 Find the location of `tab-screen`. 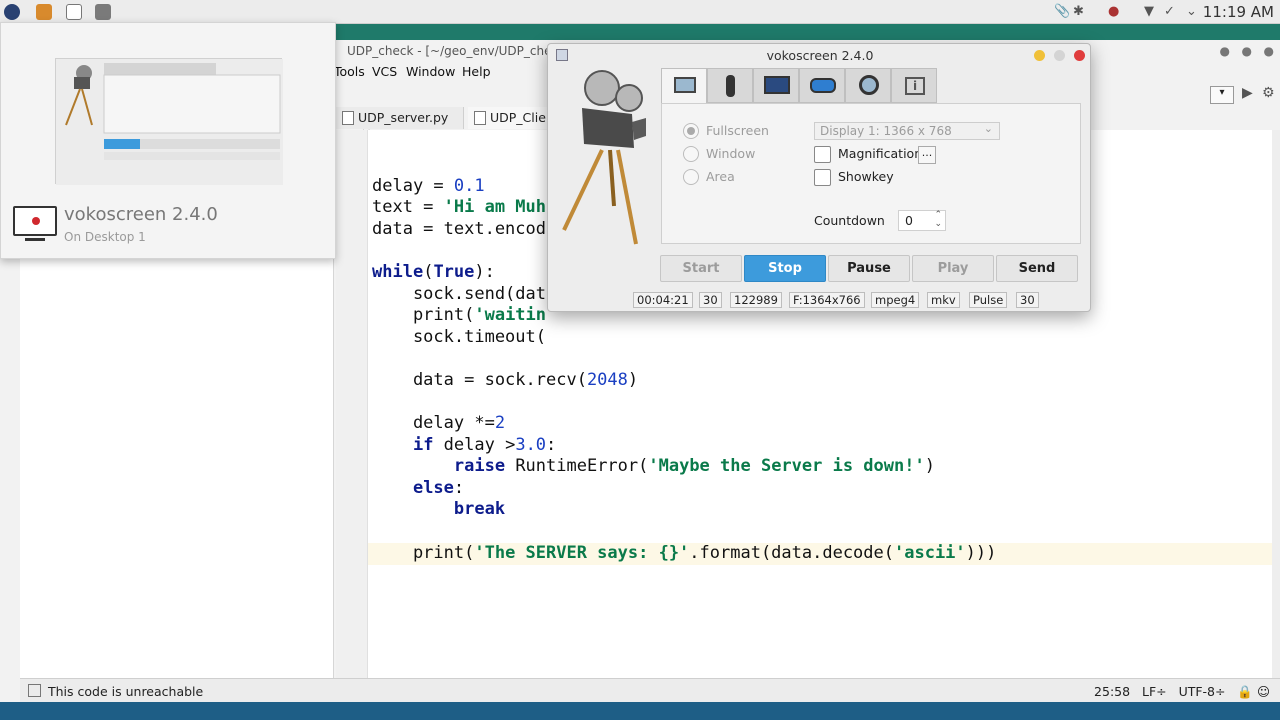

tab-screen is located at coordinates (684, 85).